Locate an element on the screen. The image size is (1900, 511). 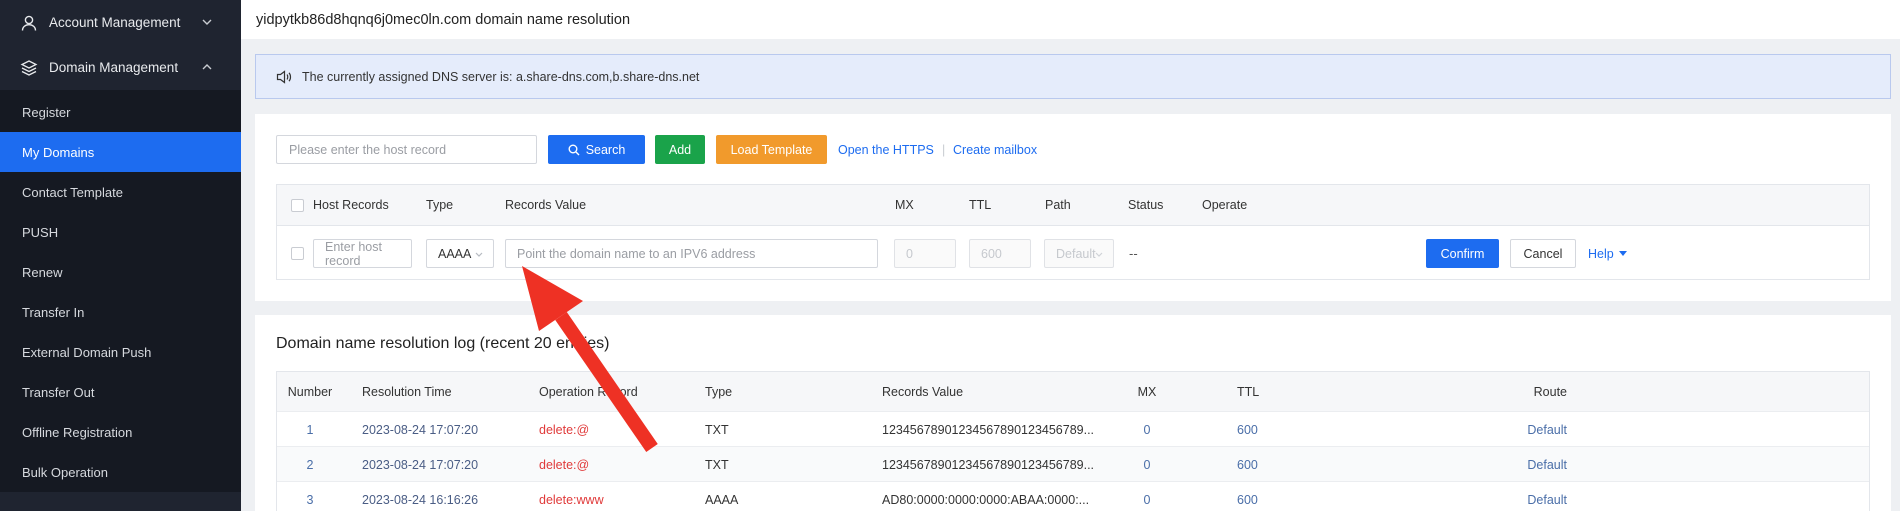
load-template-button: Load Template is located at coordinates (771, 149).